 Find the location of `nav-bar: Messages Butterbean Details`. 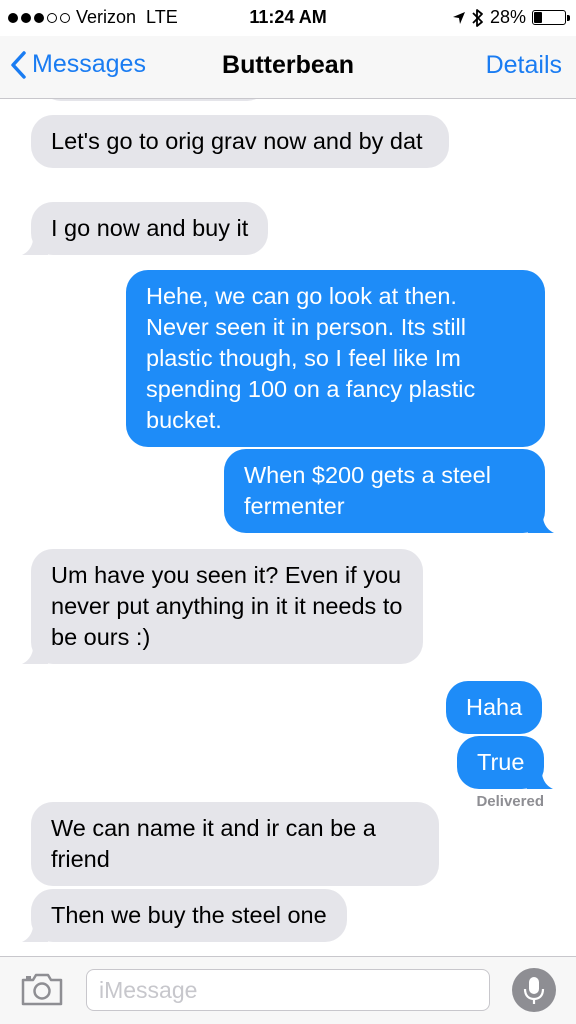

nav-bar: Messages Butterbean Details is located at coordinates (288, 67).